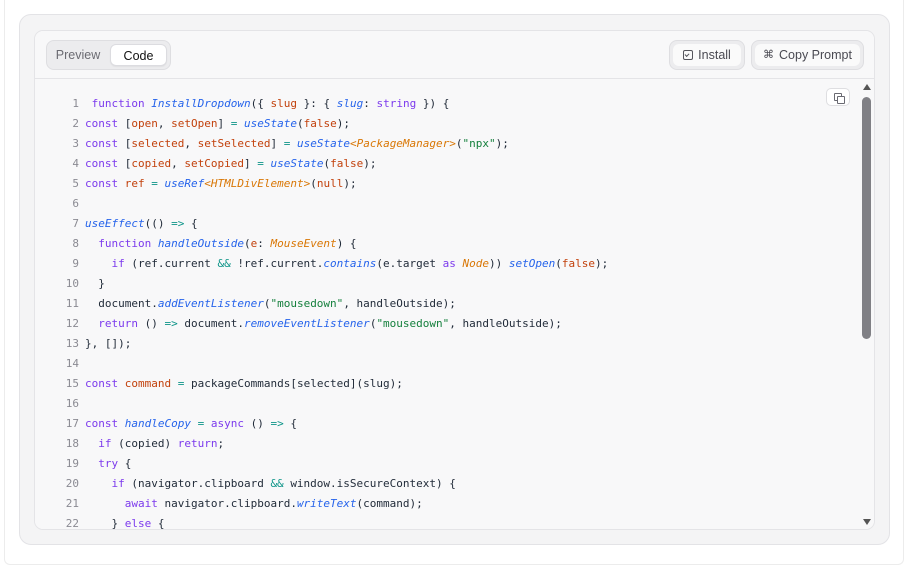 The image size is (908, 565). What do you see at coordinates (409, 263) in the screenshot?
I see `code-token: (e.target` at bounding box center [409, 263].